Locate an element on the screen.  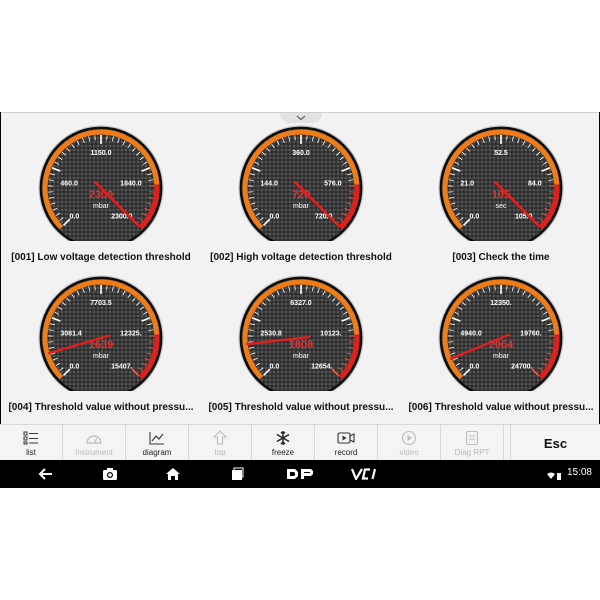
list-icon is located at coordinates (30, 437).